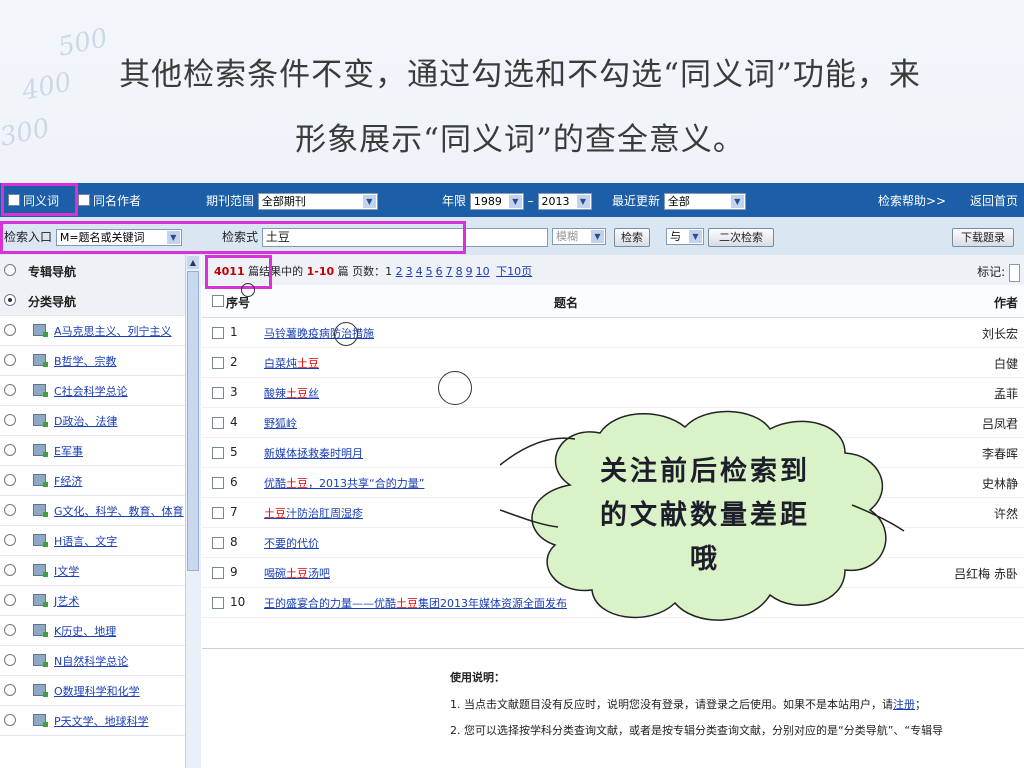  What do you see at coordinates (109, 200) in the screenshot?
I see `same-author-checkbox: 同名作者` at bounding box center [109, 200].